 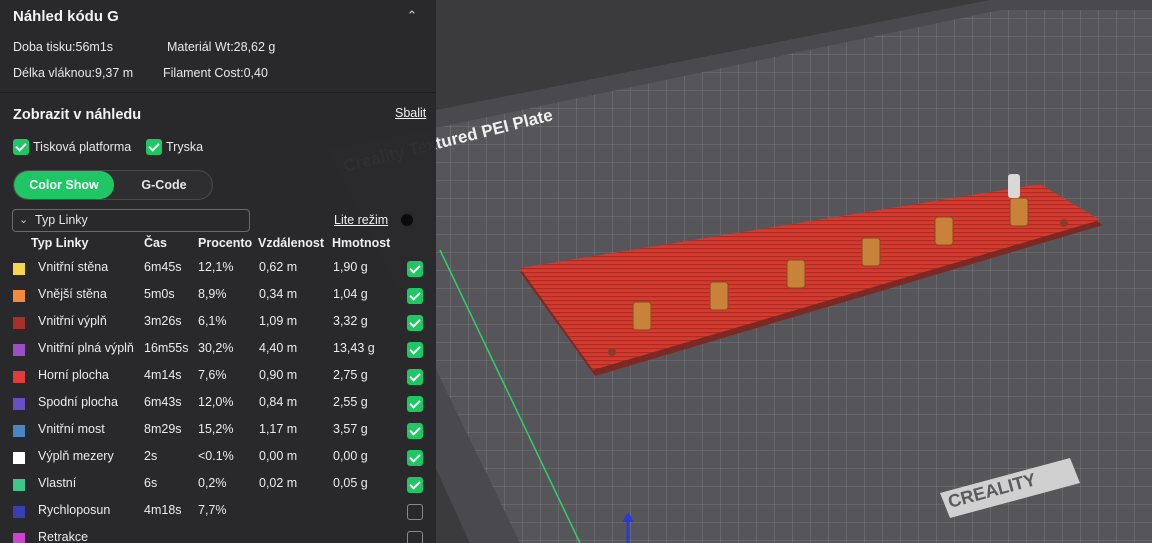 What do you see at coordinates (278, 321) in the screenshot?
I see `distance-cell: 1,09 m` at bounding box center [278, 321].